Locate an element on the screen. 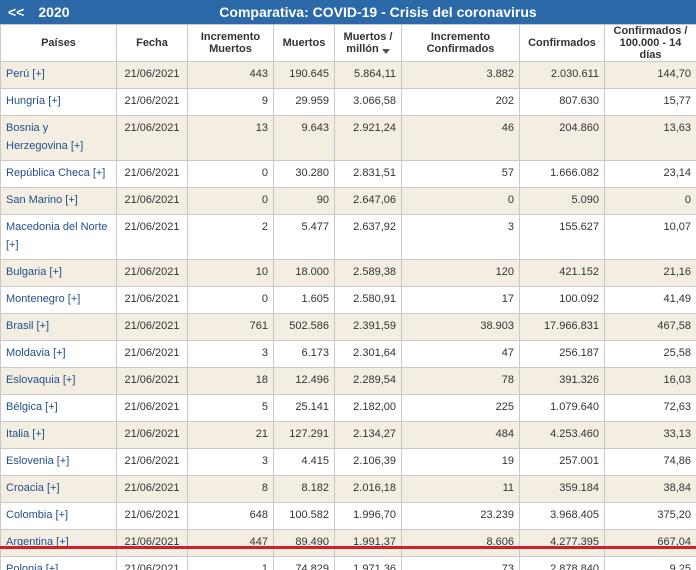 This screenshot has height=570, width=696. deaths-per-million-cell: 2.301,64 is located at coordinates (368, 354).